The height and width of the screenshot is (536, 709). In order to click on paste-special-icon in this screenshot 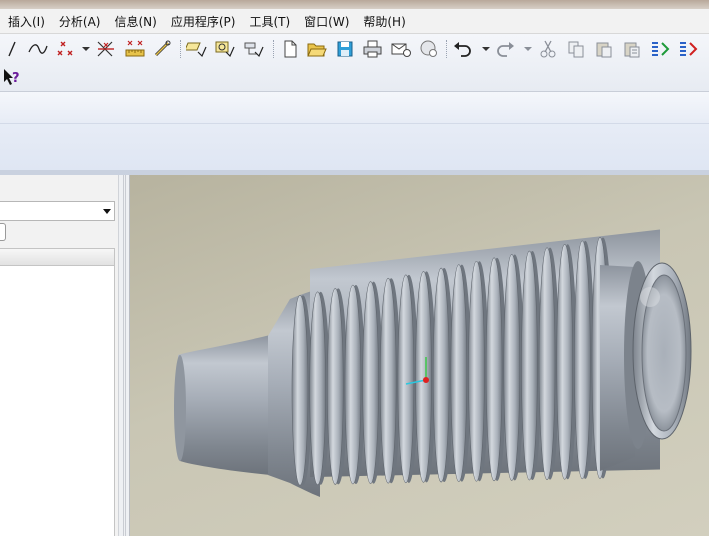, I will do `click(632, 49)`.